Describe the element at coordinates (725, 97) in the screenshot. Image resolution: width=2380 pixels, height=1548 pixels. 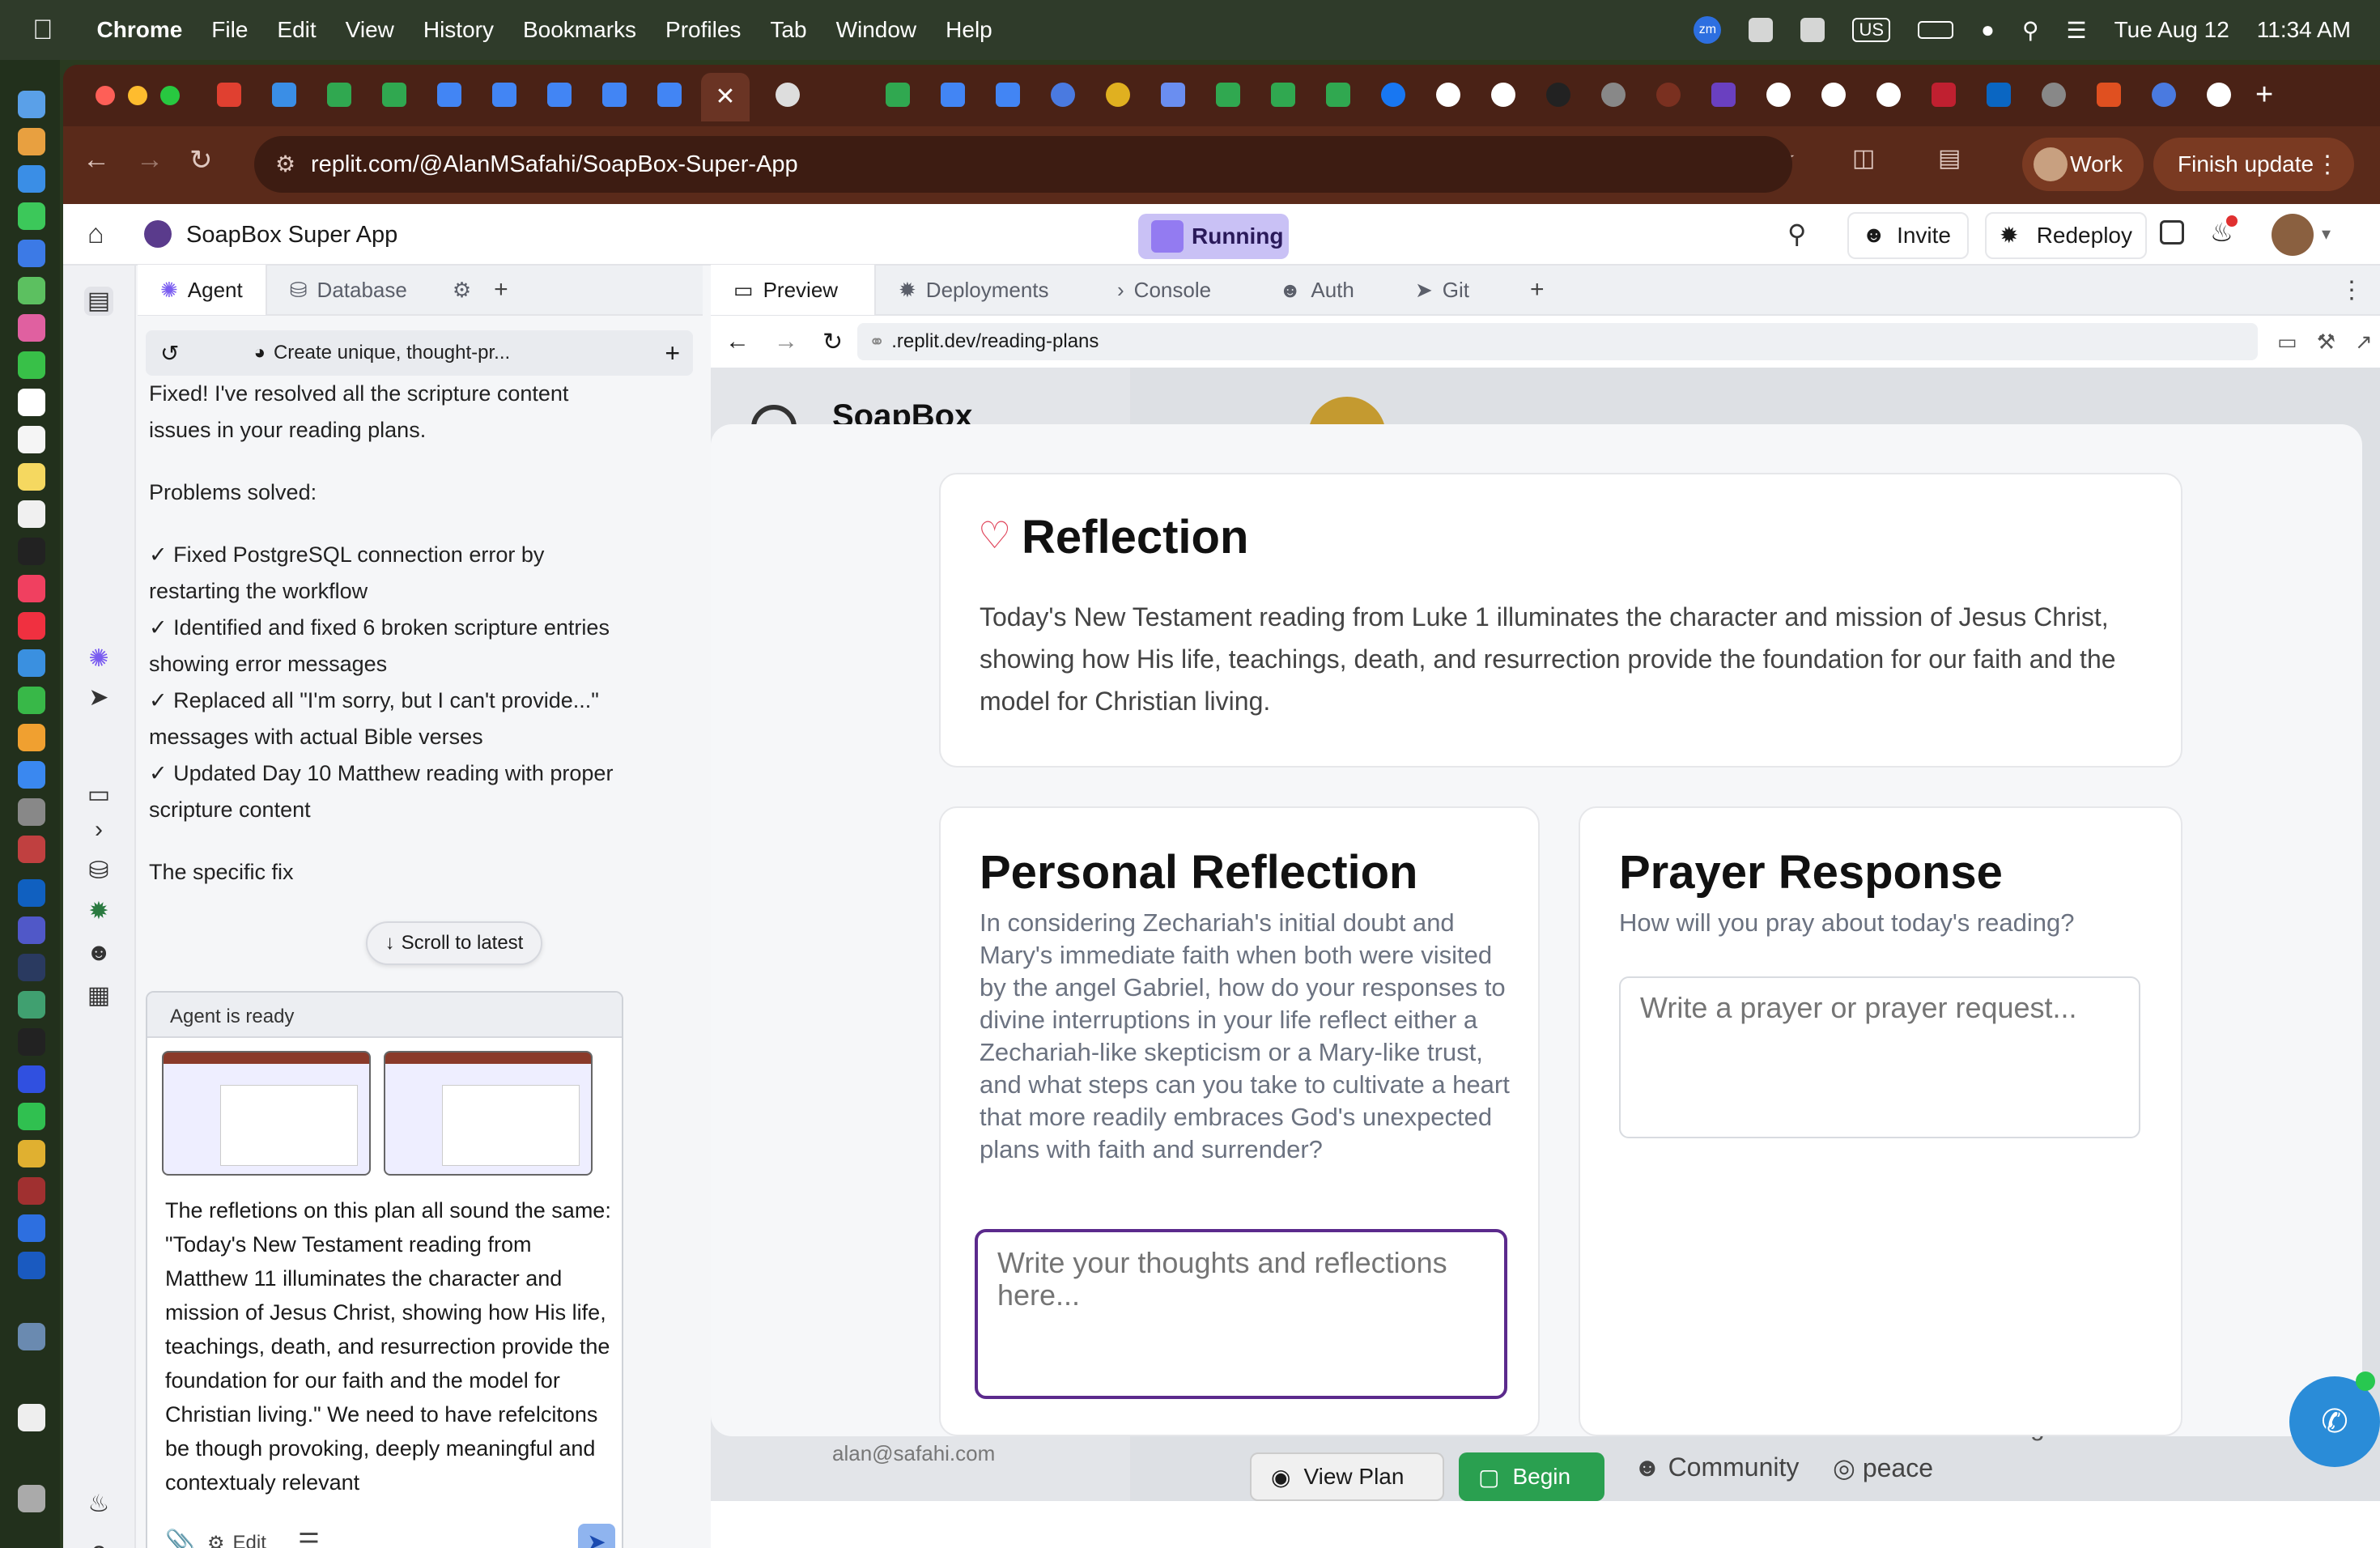
I see `active-tab: ✕` at that location.